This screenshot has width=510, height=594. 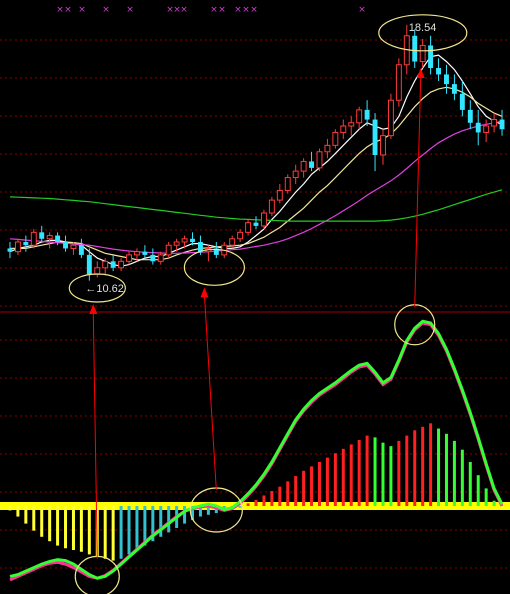 I want to click on arrow-head, so click(x=204, y=292).